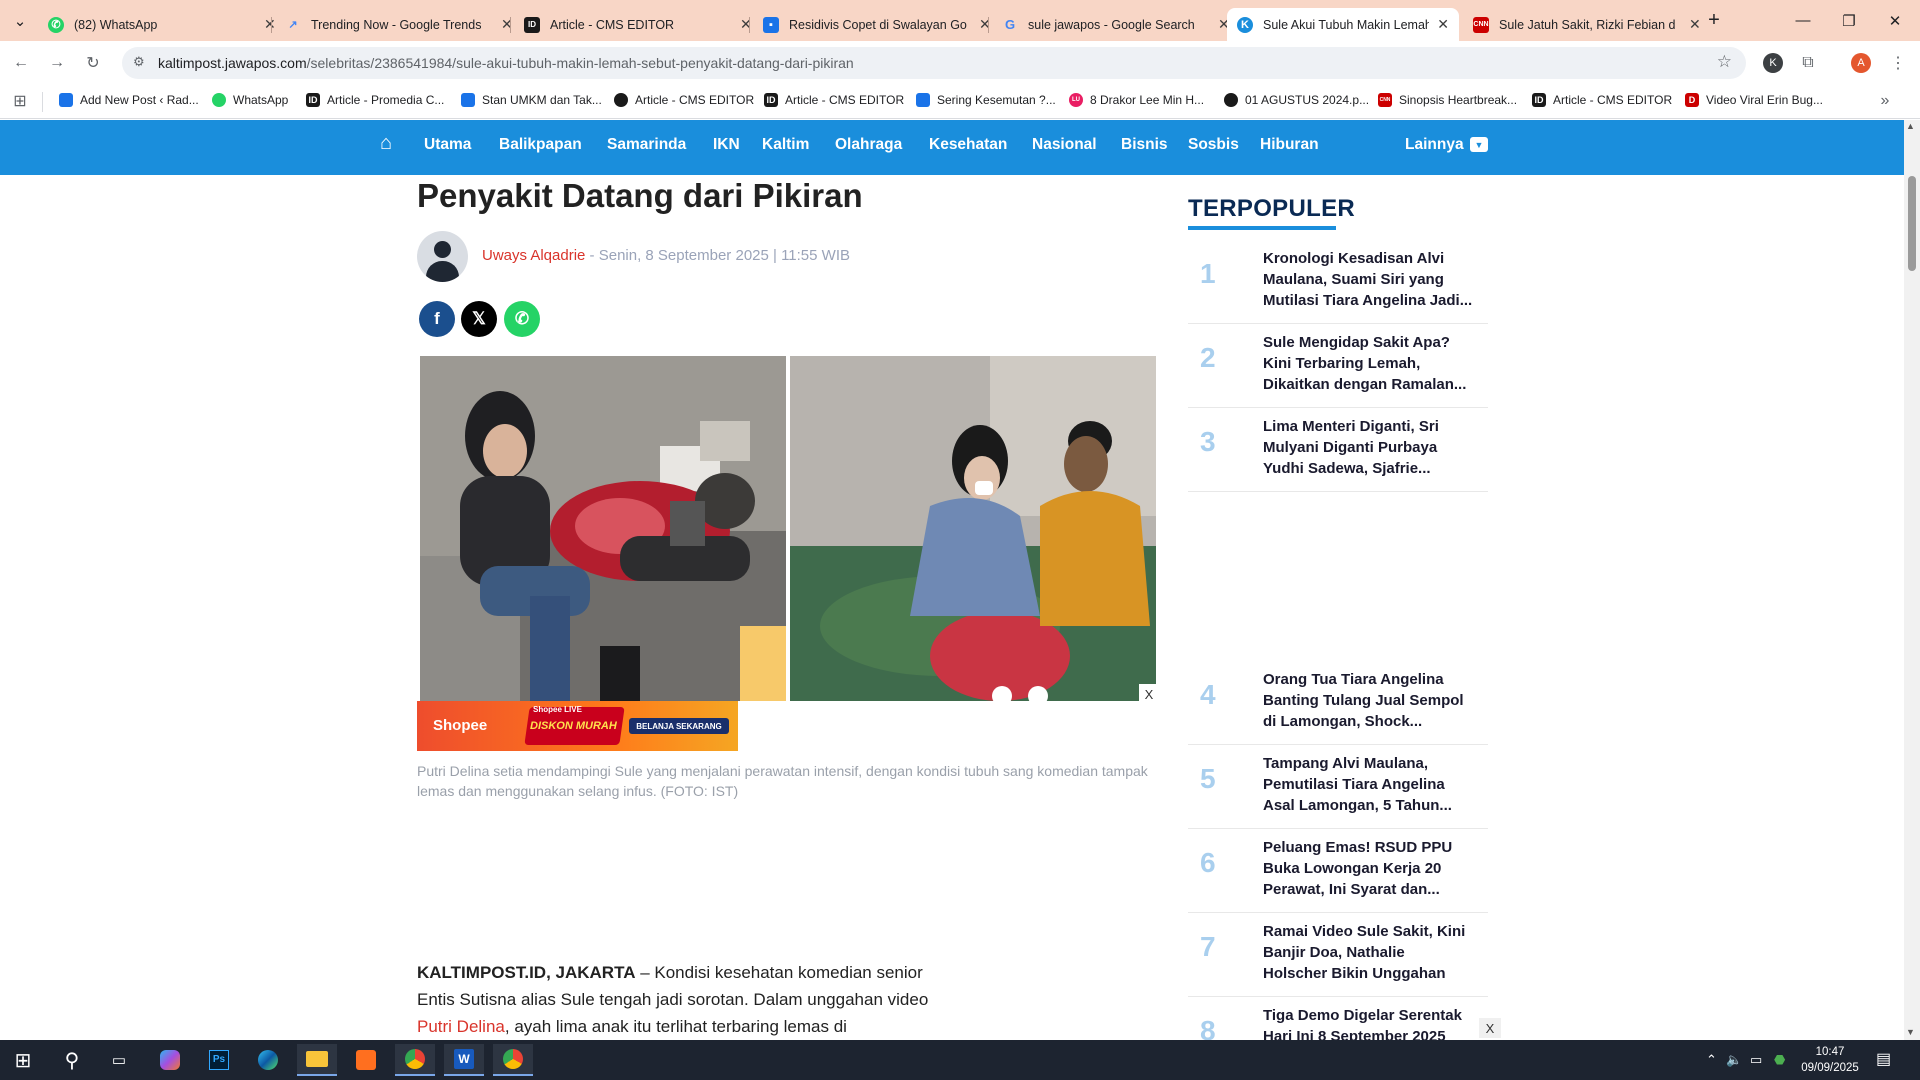 The height and width of the screenshot is (1080, 1920). Describe the element at coordinates (973, 528) in the screenshot. I see `article-photo-right` at that location.